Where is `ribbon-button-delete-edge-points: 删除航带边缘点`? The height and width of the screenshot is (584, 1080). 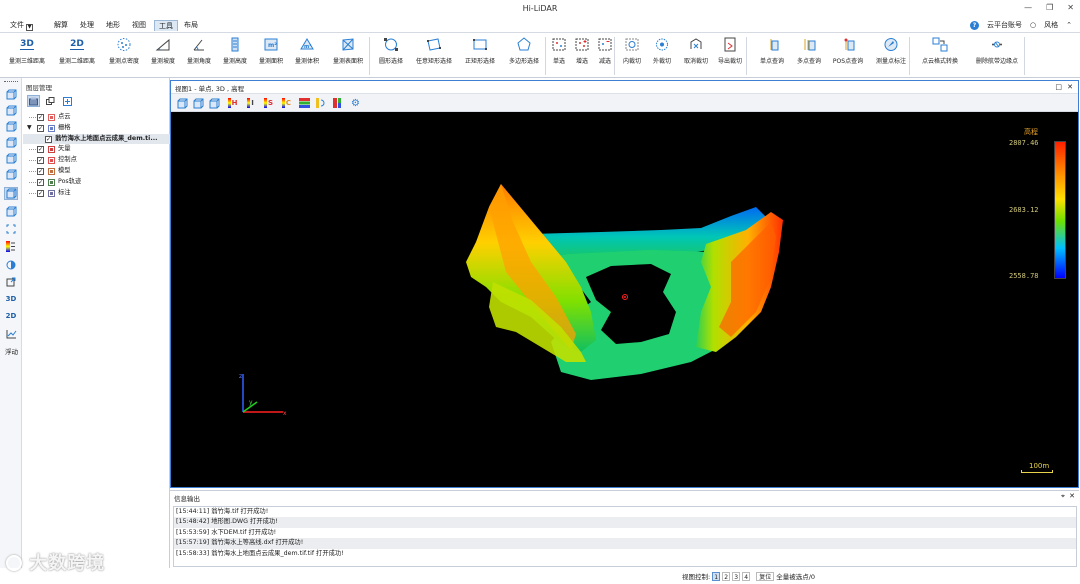 ribbon-button-delete-edge-points: 删除航带边缘点 is located at coordinates (997, 56).